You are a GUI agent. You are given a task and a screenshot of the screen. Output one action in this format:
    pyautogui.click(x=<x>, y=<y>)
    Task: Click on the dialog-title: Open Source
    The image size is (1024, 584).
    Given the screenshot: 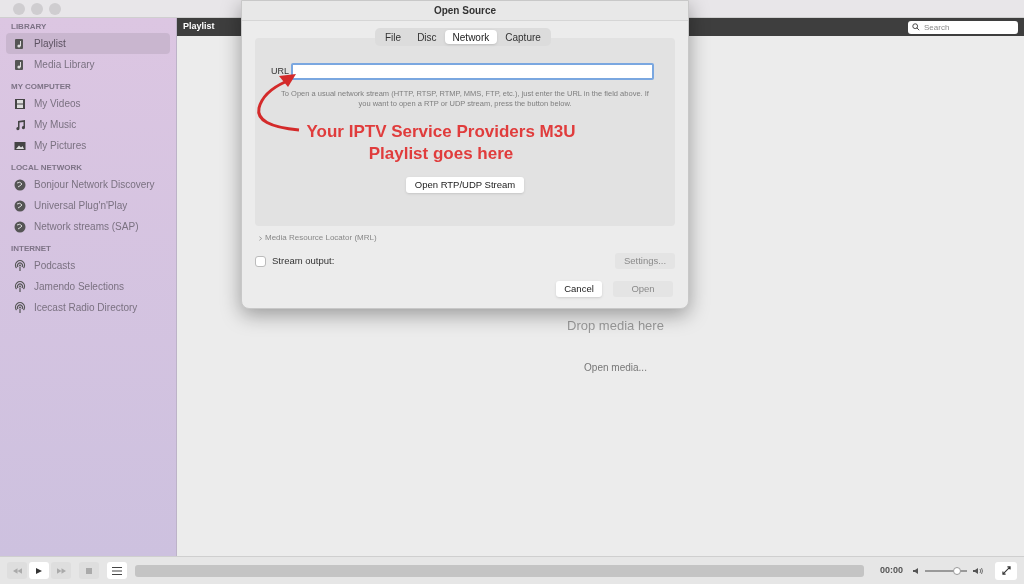 What is the action you would take?
    pyautogui.click(x=465, y=11)
    